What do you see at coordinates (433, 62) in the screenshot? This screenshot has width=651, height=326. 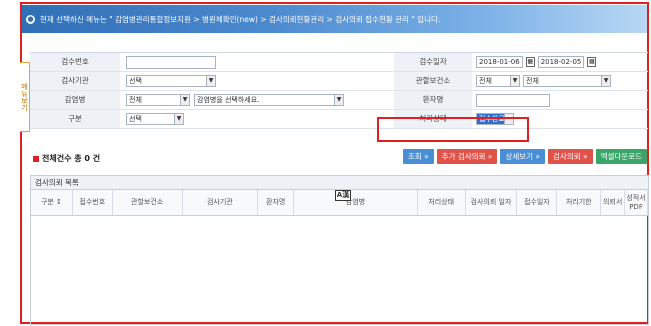 I see `receipt-date-label: 검수일자` at bounding box center [433, 62].